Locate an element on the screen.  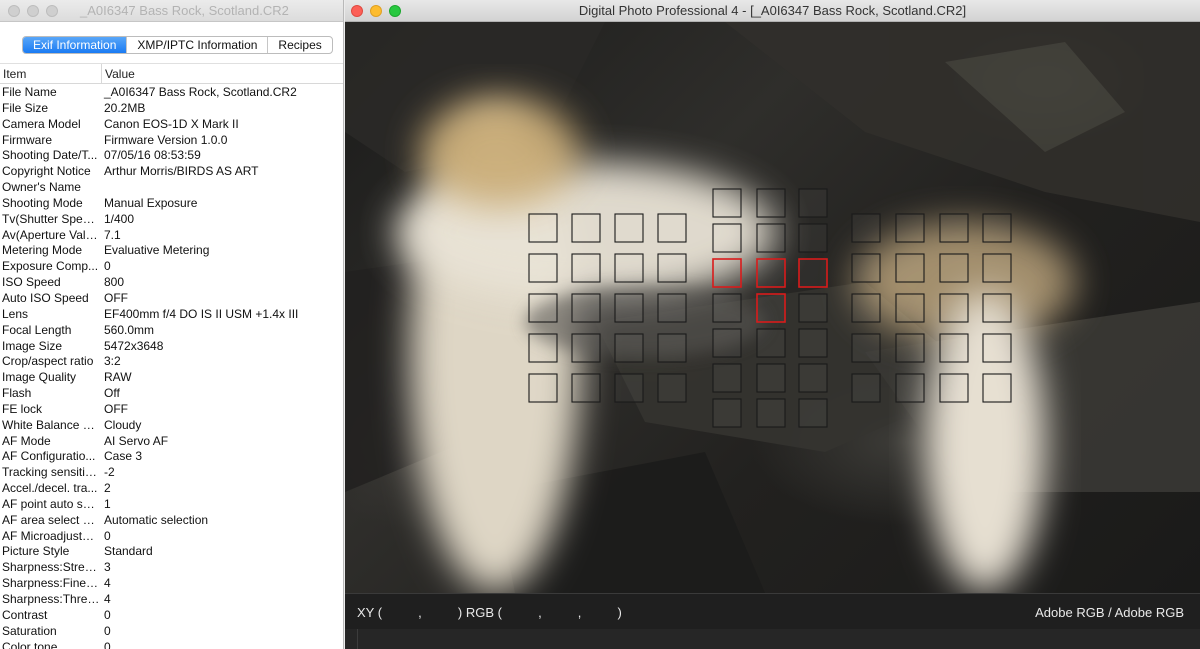
table-row: AF Configuratio... Case 3 is located at coordinates (171, 457).